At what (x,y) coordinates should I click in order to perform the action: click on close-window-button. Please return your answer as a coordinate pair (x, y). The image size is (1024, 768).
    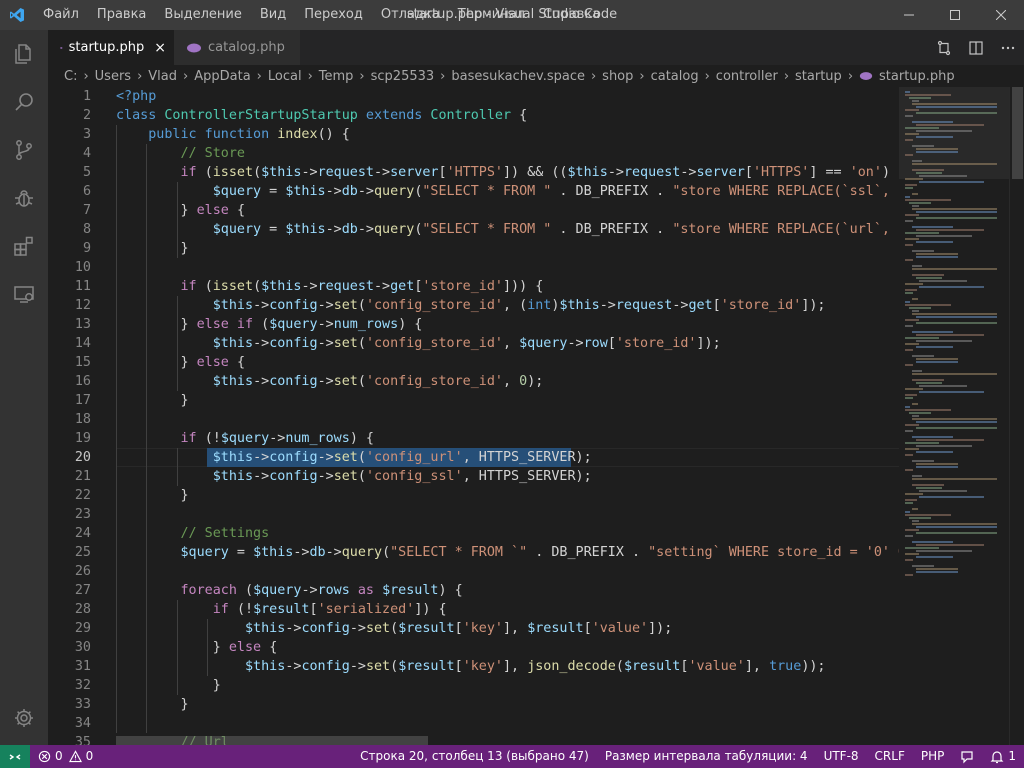
    Looking at the image, I should click on (1001, 15).